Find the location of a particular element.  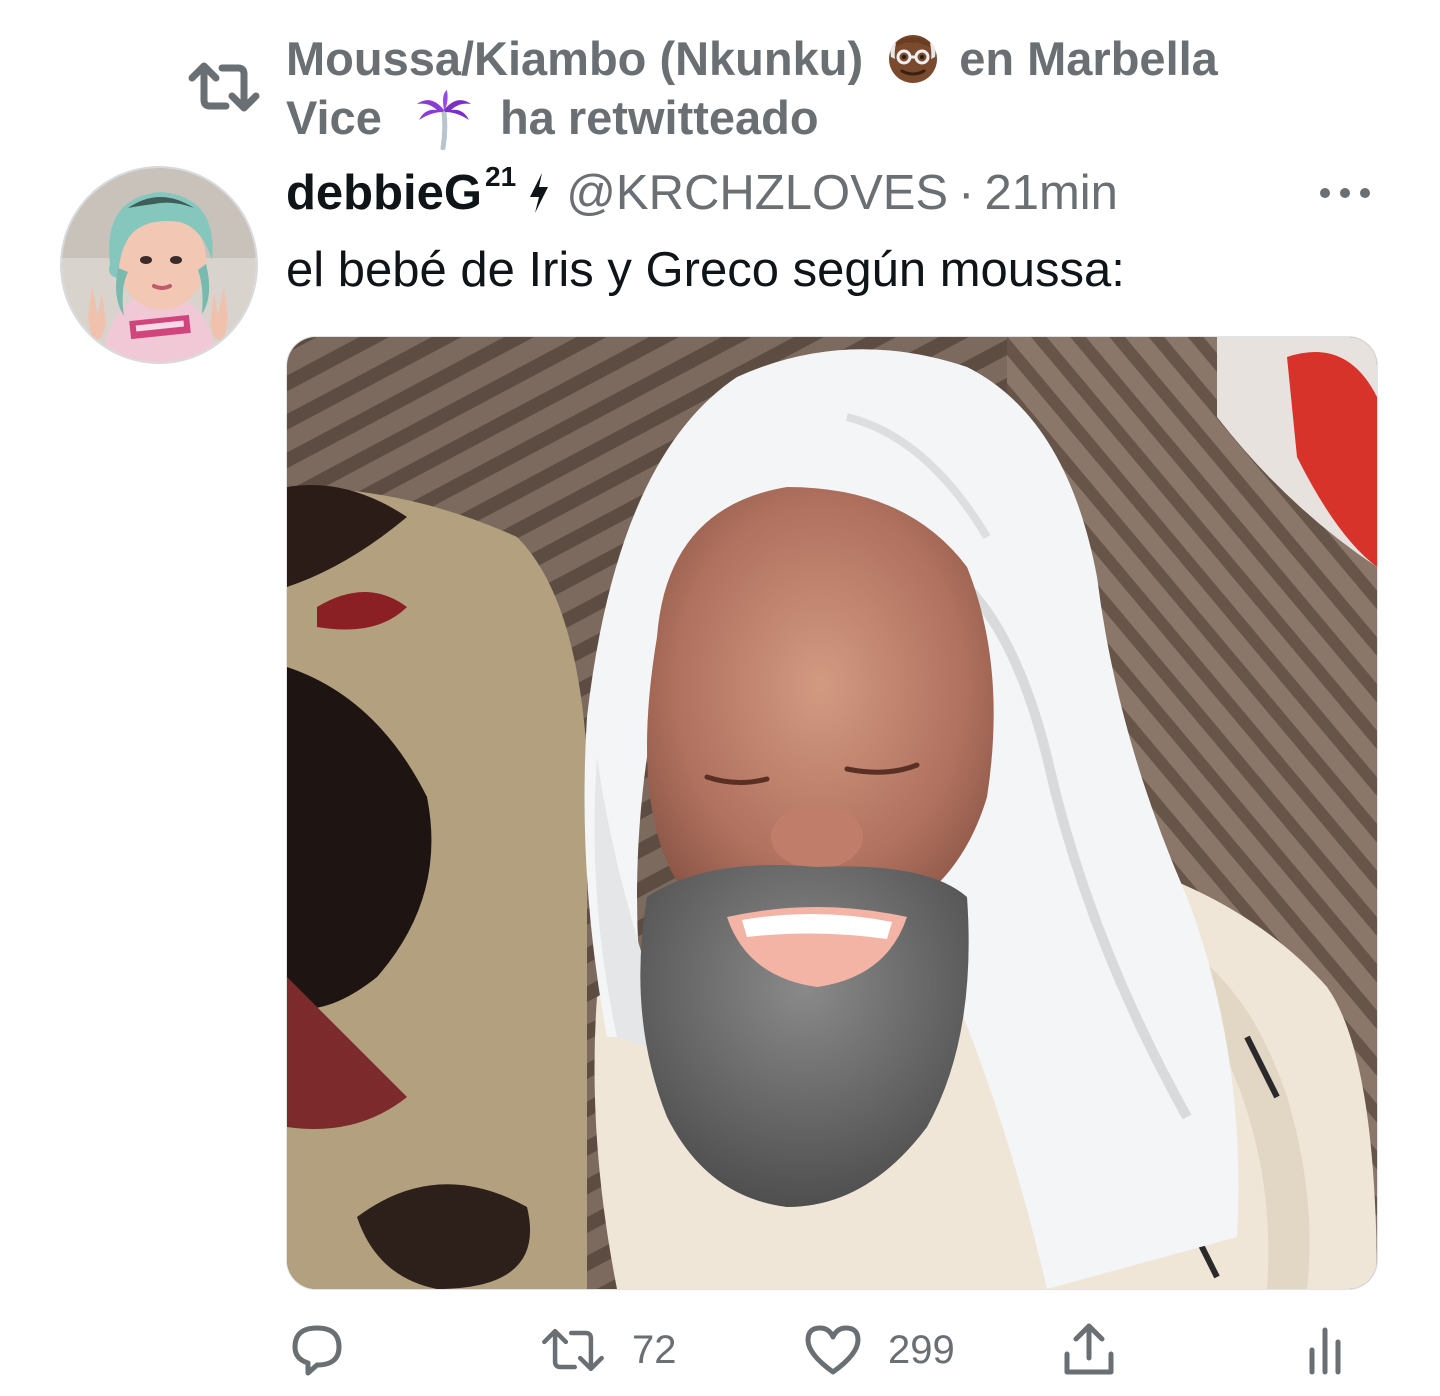

heart-icon is located at coordinates (833, 1350).